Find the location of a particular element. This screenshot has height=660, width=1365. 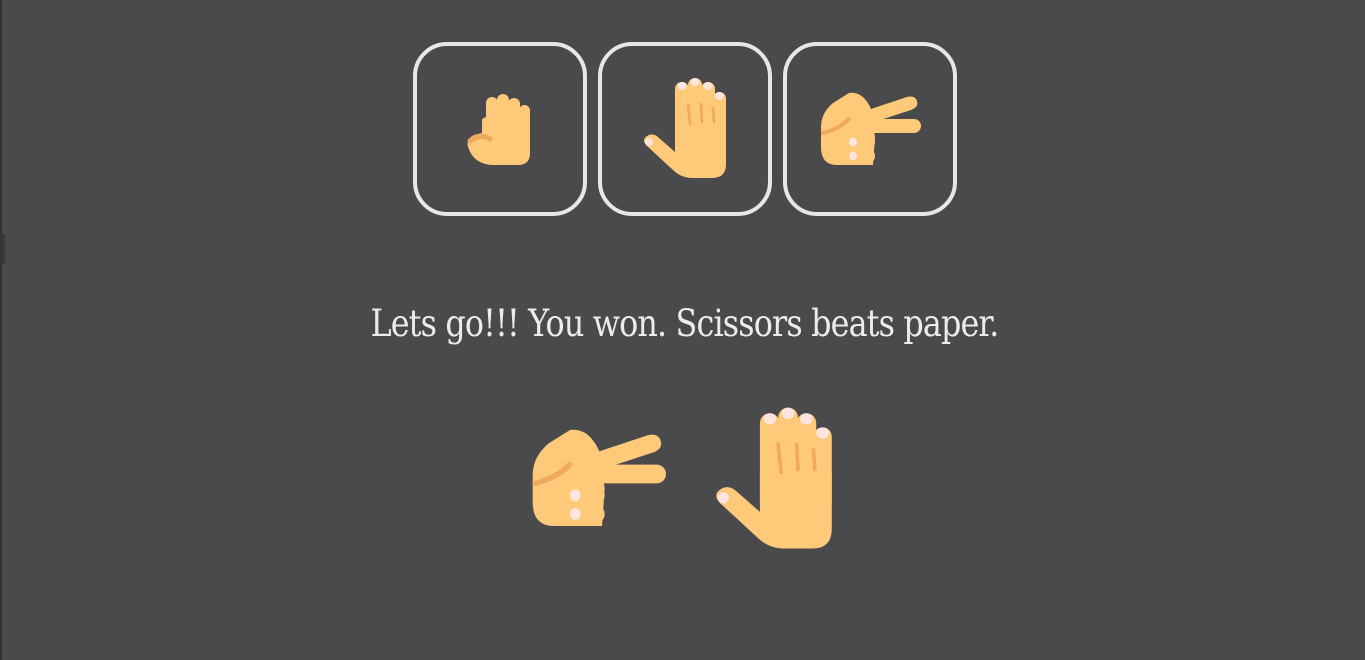

outcome-display is located at coordinates (682, 479).